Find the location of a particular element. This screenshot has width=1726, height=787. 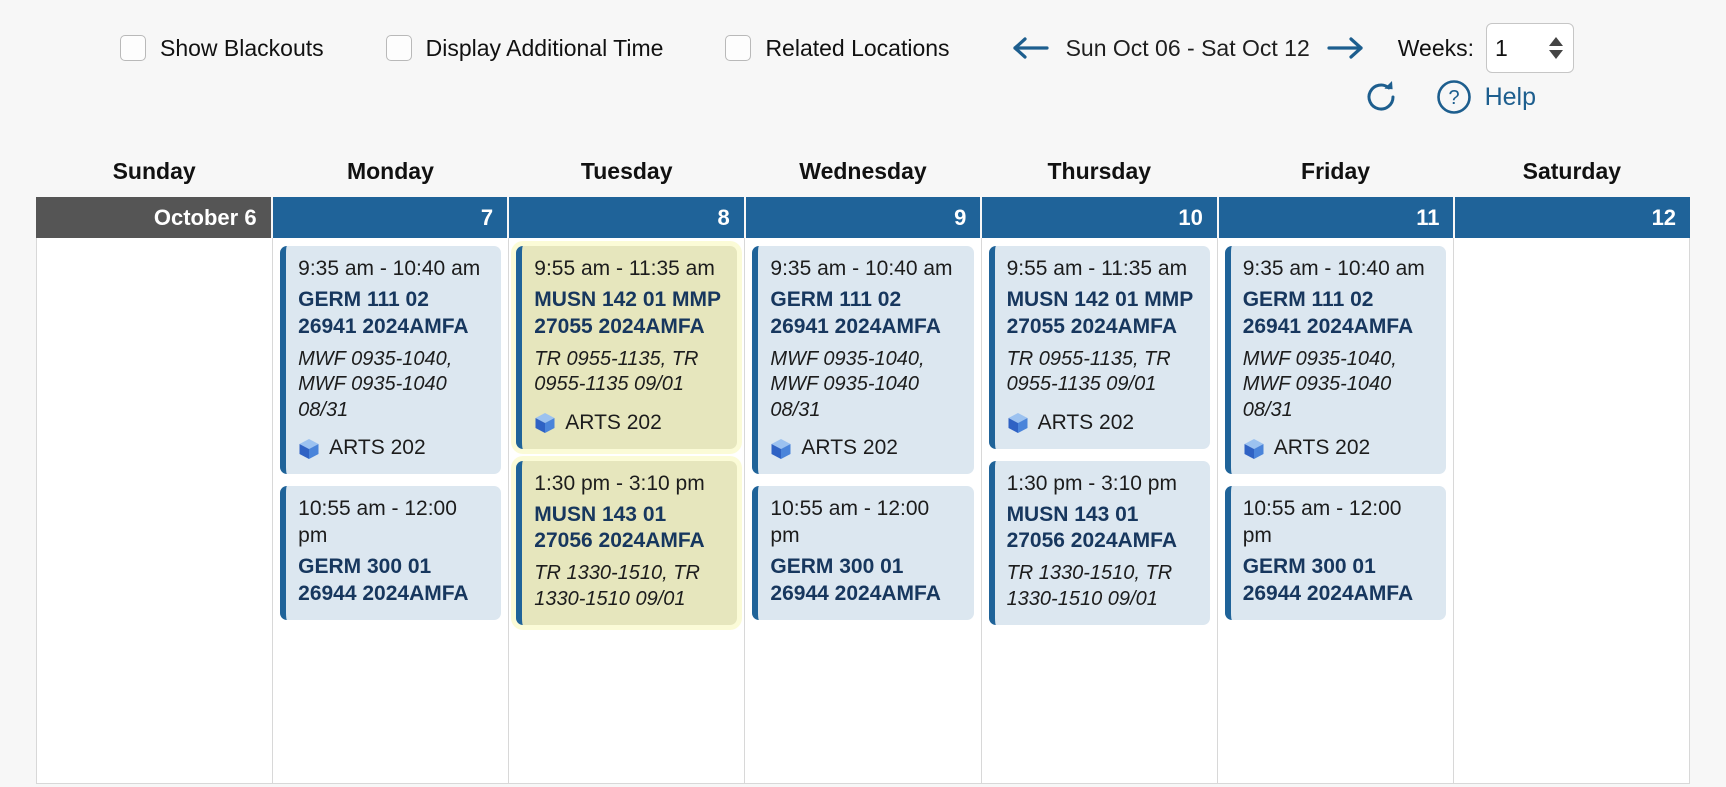

spinner-up-icon is located at coordinates (1556, 41).